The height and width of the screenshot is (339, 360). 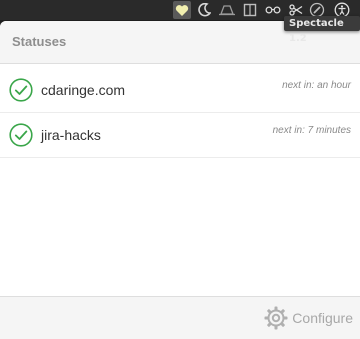 I want to click on list-item: jira-hacks next in: 7 minutes, so click(x=180, y=135).